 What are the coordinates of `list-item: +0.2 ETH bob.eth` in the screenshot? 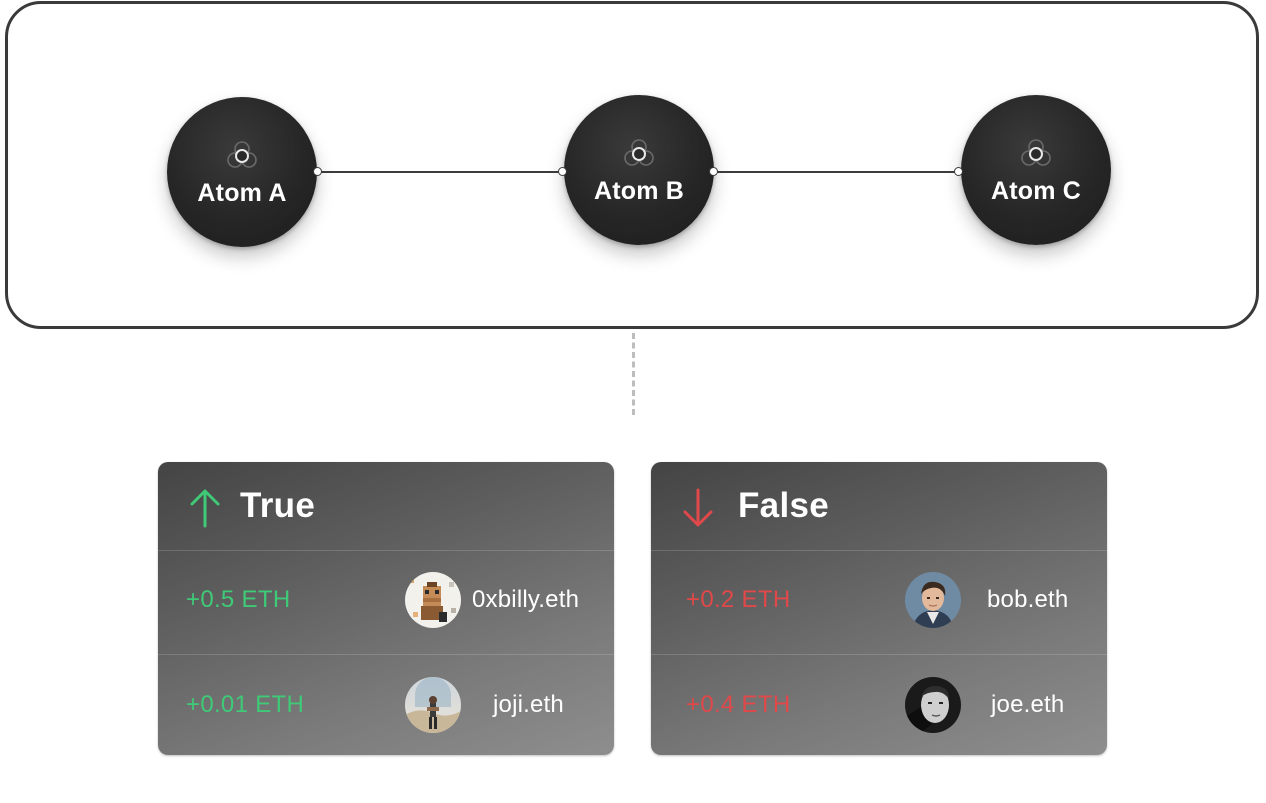 It's located at (879, 602).